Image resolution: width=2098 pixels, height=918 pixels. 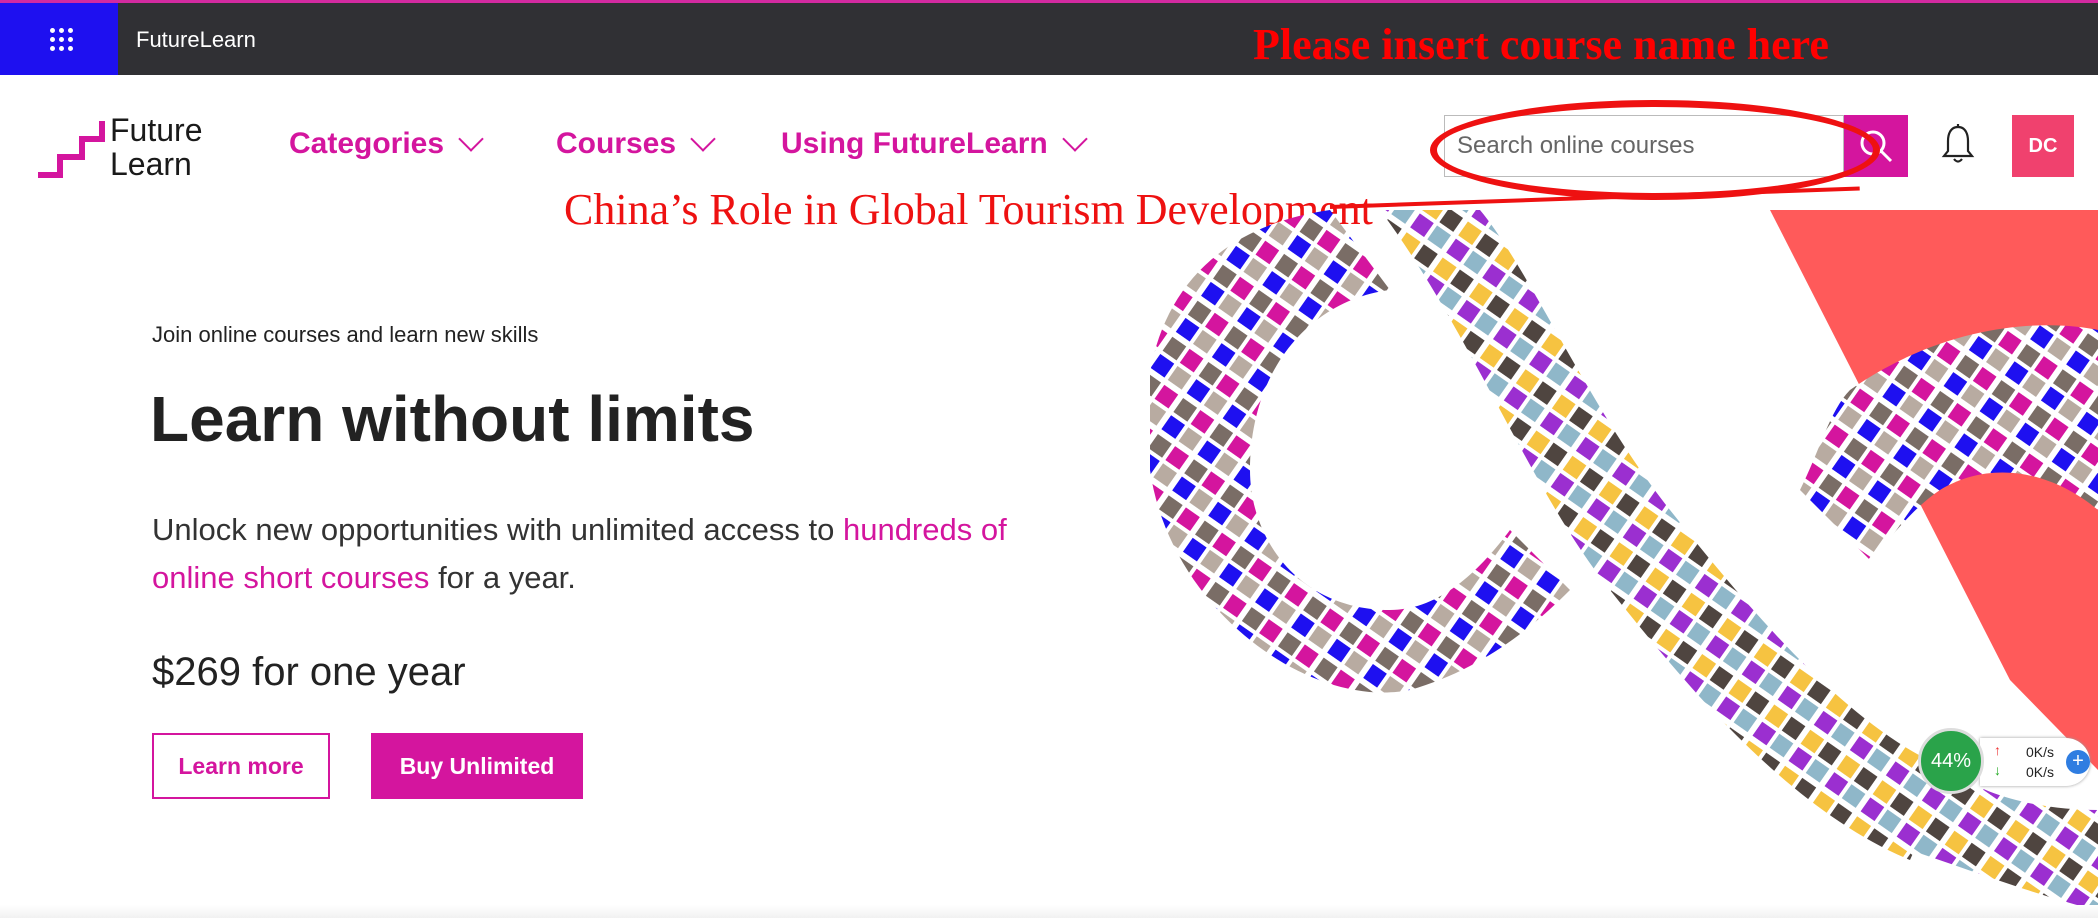 What do you see at coordinates (2043, 146) in the screenshot?
I see `avatar: DC` at bounding box center [2043, 146].